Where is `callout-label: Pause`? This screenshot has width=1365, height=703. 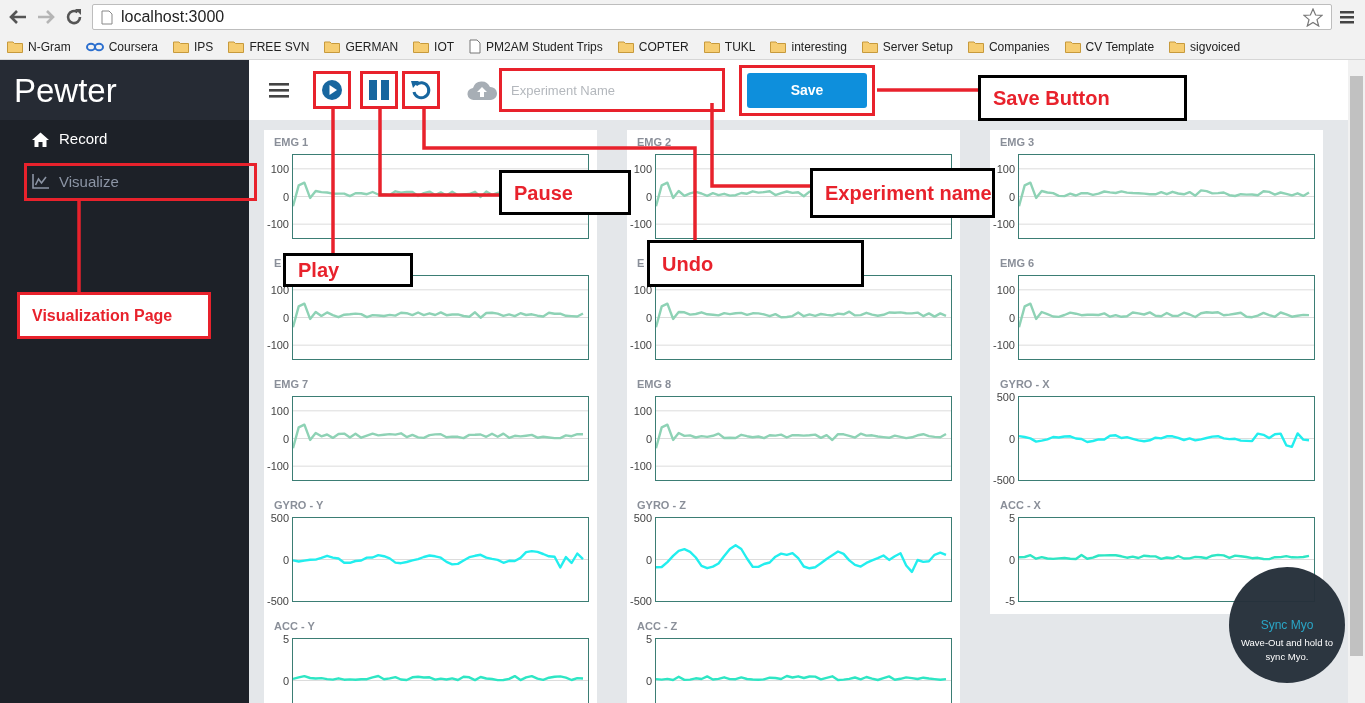 callout-label: Pause is located at coordinates (565, 192).